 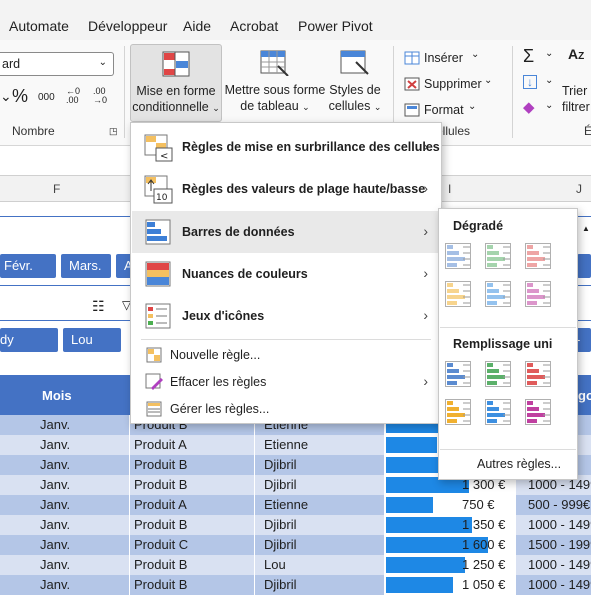 What do you see at coordinates (286, 316) in the screenshot?
I see `menu-item-icon-sets: Jeux d'icônes ›` at bounding box center [286, 316].